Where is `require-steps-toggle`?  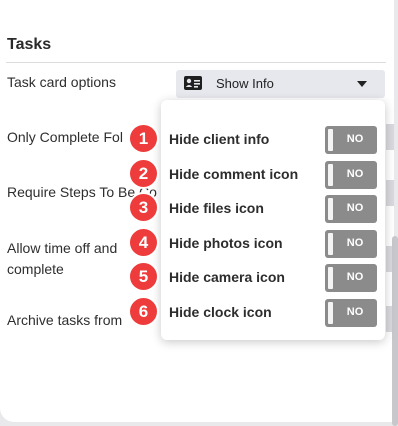
require-steps-toggle is located at coordinates (390, 193).